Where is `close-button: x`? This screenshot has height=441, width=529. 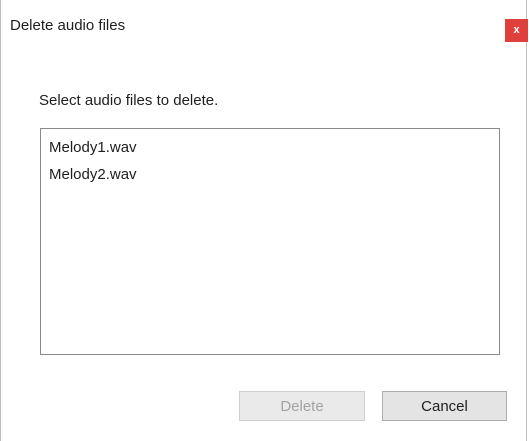 close-button: x is located at coordinates (516, 30).